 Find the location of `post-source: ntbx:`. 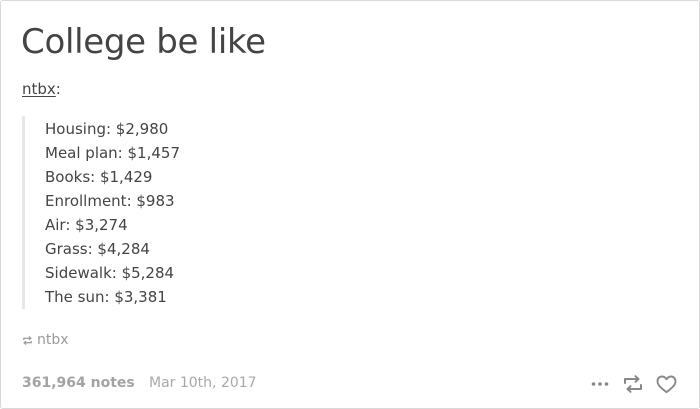

post-source: ntbx: is located at coordinates (41, 89).